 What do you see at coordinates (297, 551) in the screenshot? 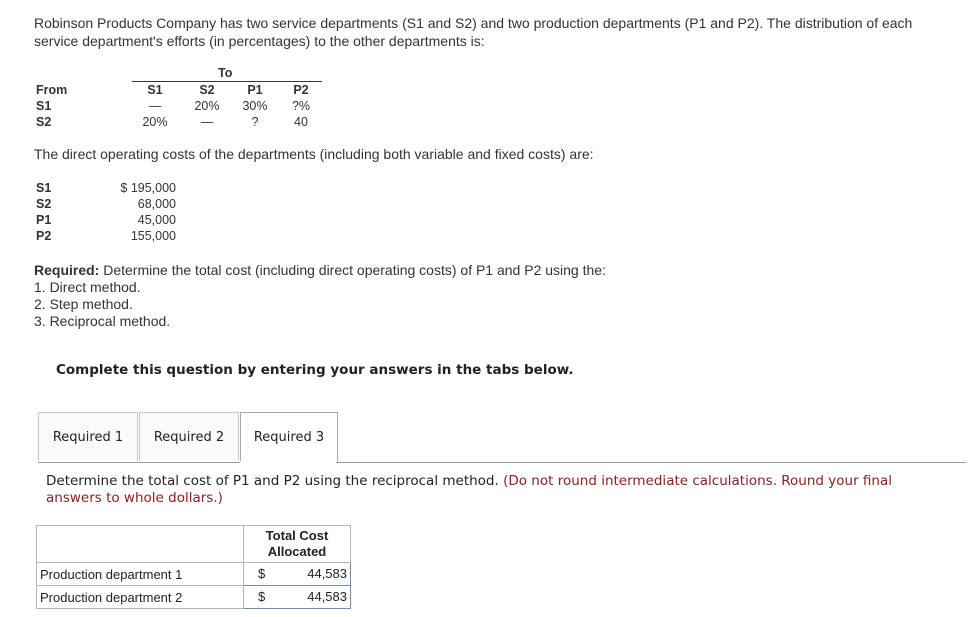
I see `header-line: Allocated` at bounding box center [297, 551].